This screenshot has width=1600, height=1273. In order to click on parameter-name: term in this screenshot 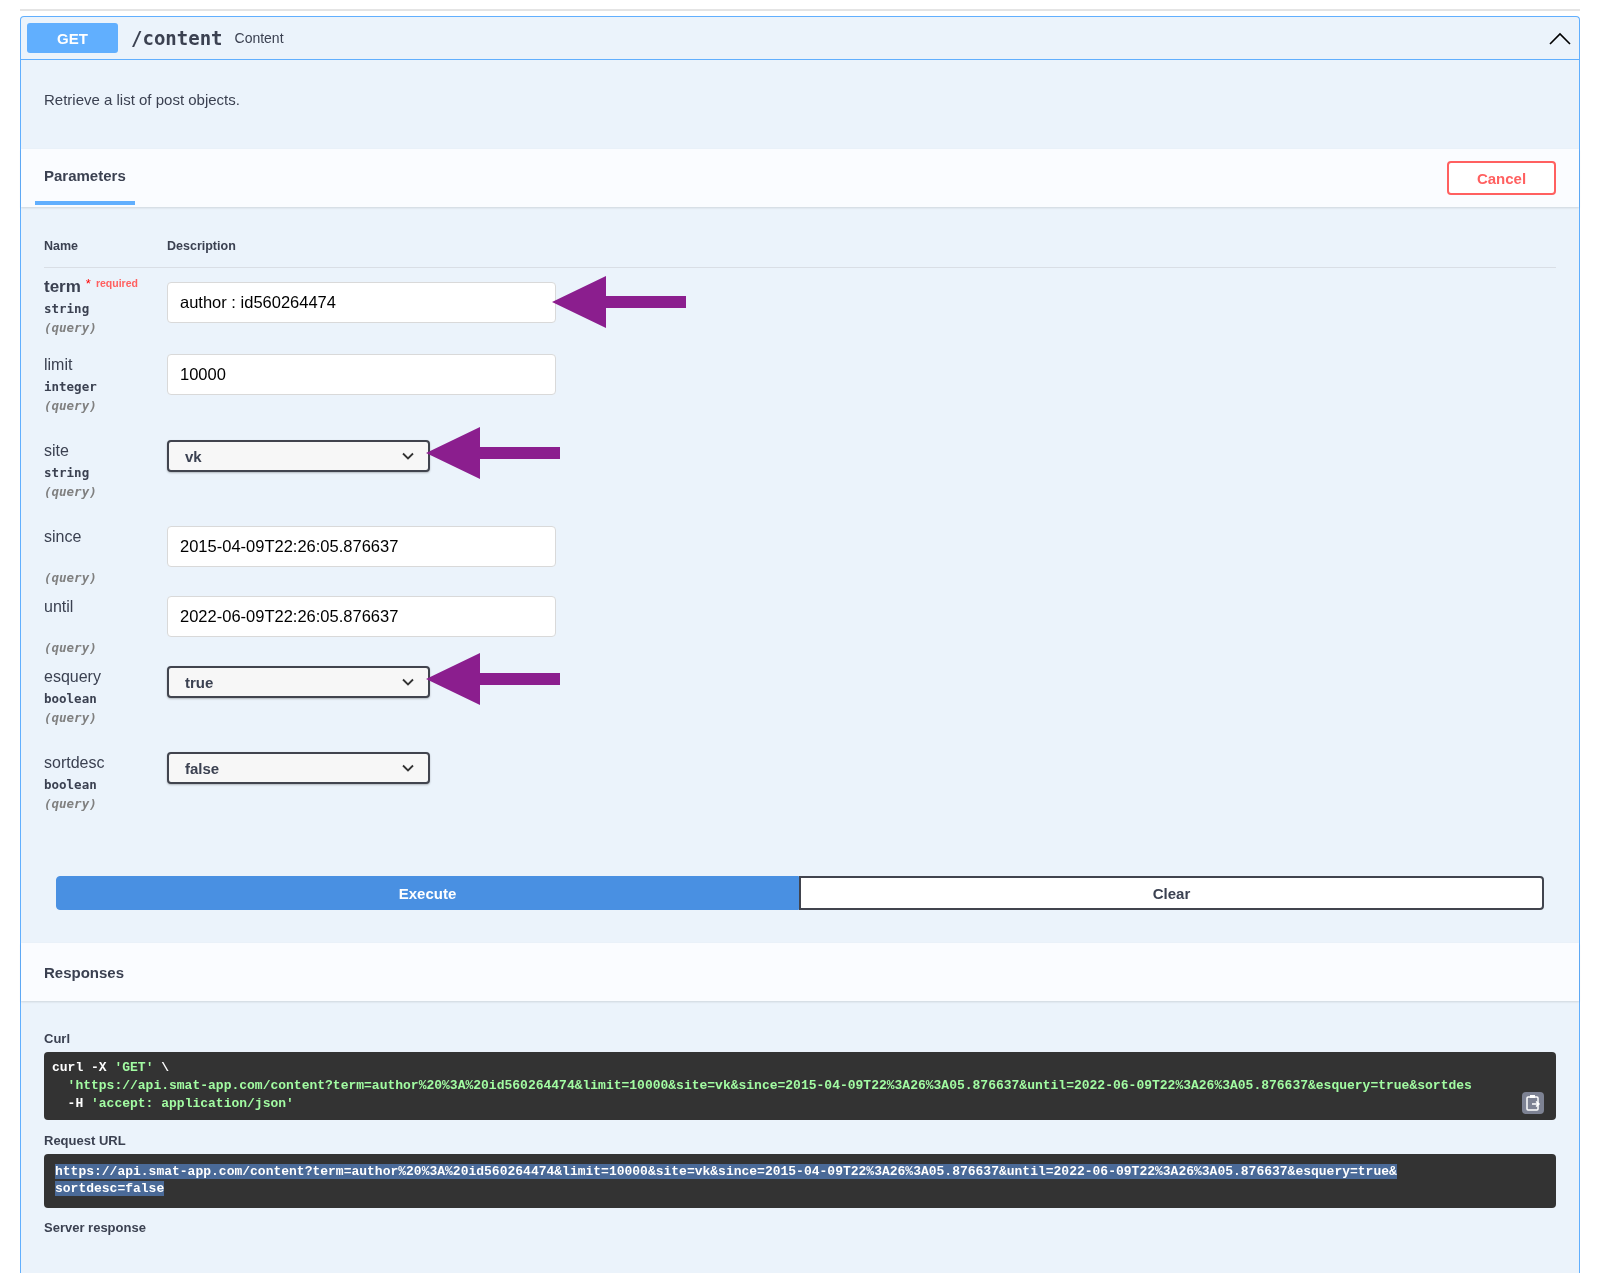, I will do `click(62, 287)`.